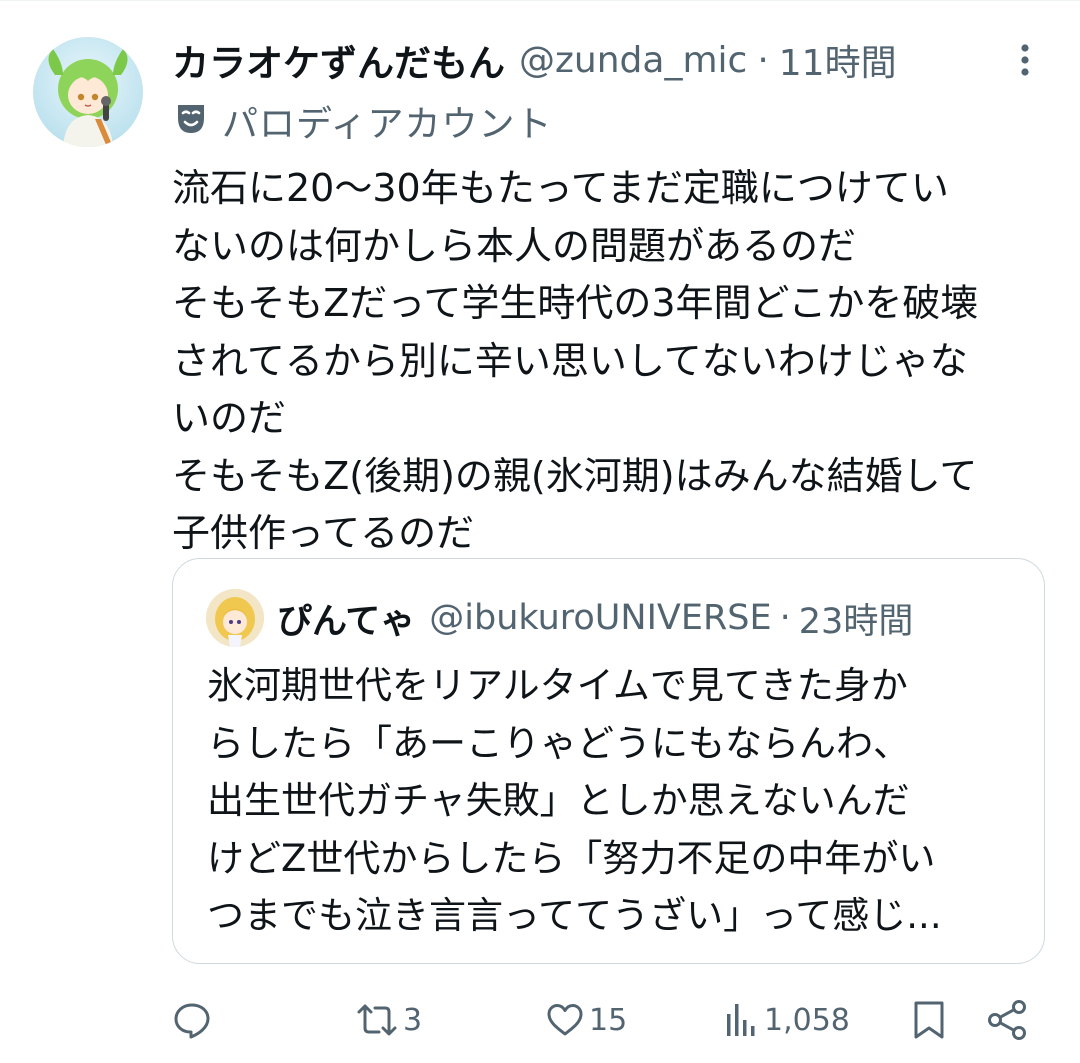  What do you see at coordinates (387, 124) in the screenshot?
I see `parody-account-label: パロディアカウント` at bounding box center [387, 124].